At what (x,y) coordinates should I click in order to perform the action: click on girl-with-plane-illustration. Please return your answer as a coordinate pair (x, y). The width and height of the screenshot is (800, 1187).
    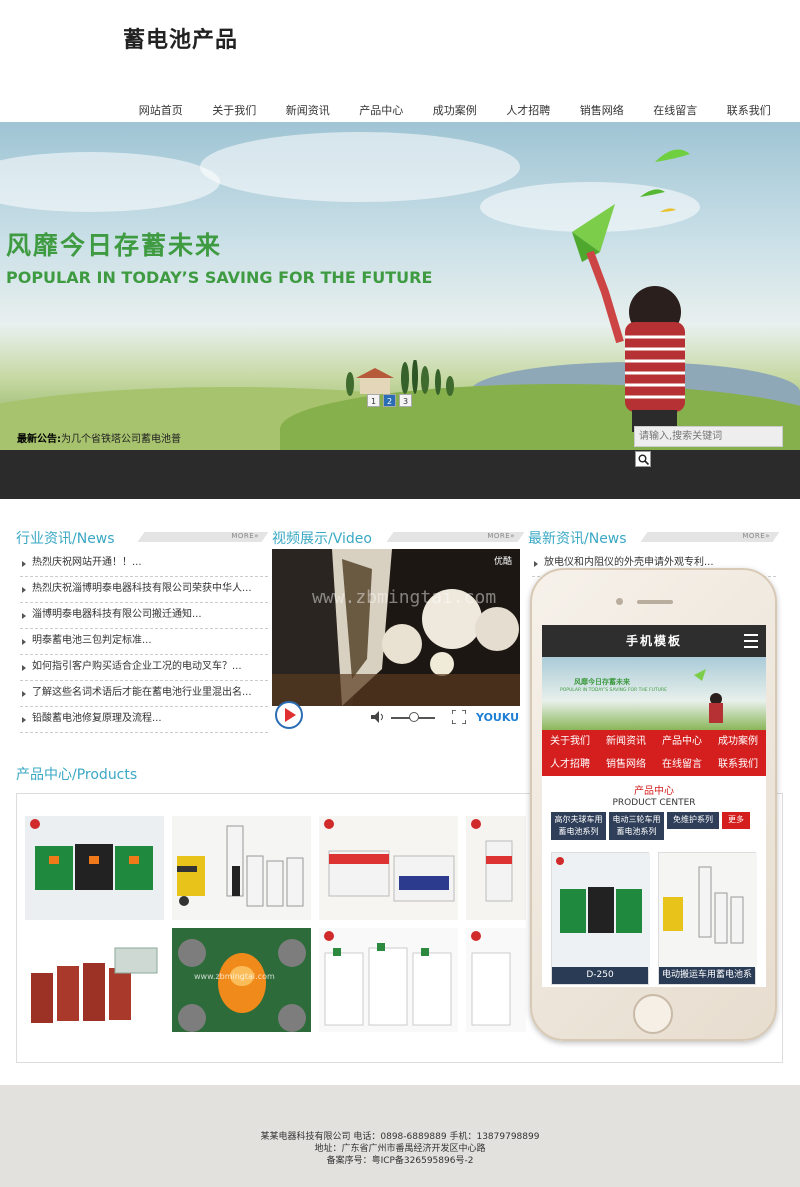
    Looking at the image, I should click on (631, 290).